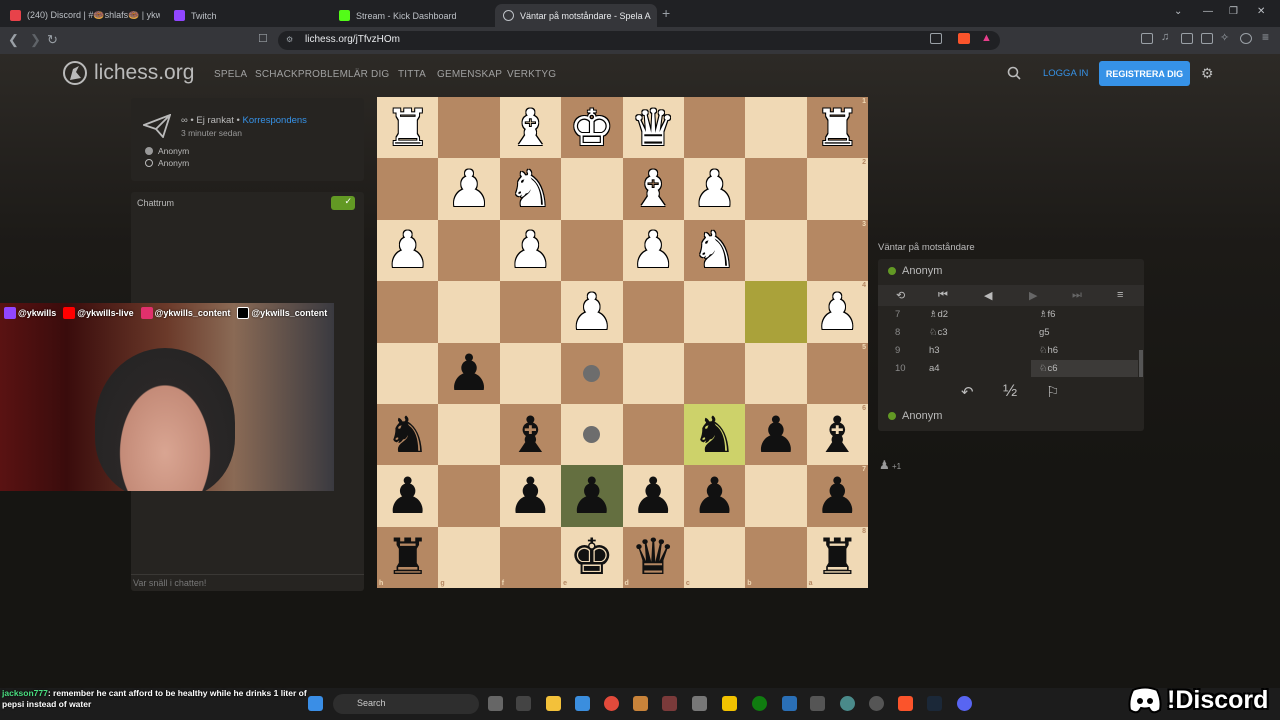 The width and height of the screenshot is (1280, 720). I want to click on first-move-icon: ⏮, so click(943, 295).